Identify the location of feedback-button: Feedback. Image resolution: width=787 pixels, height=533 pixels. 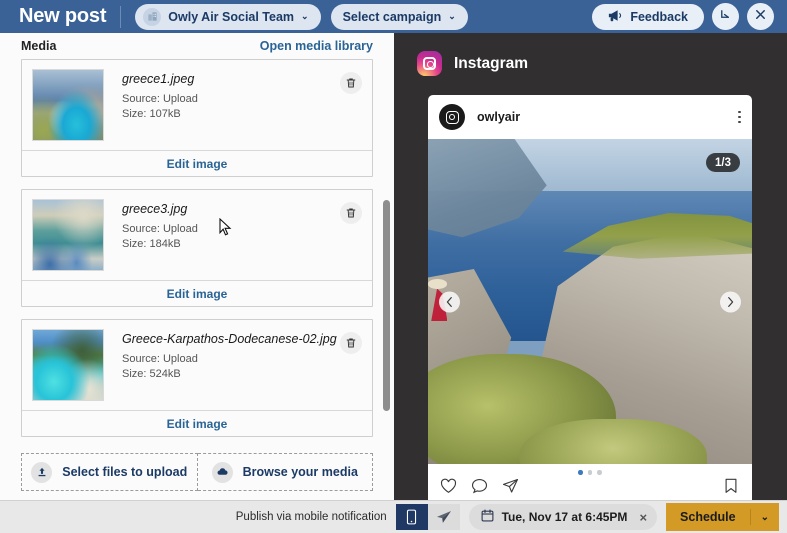
(648, 16).